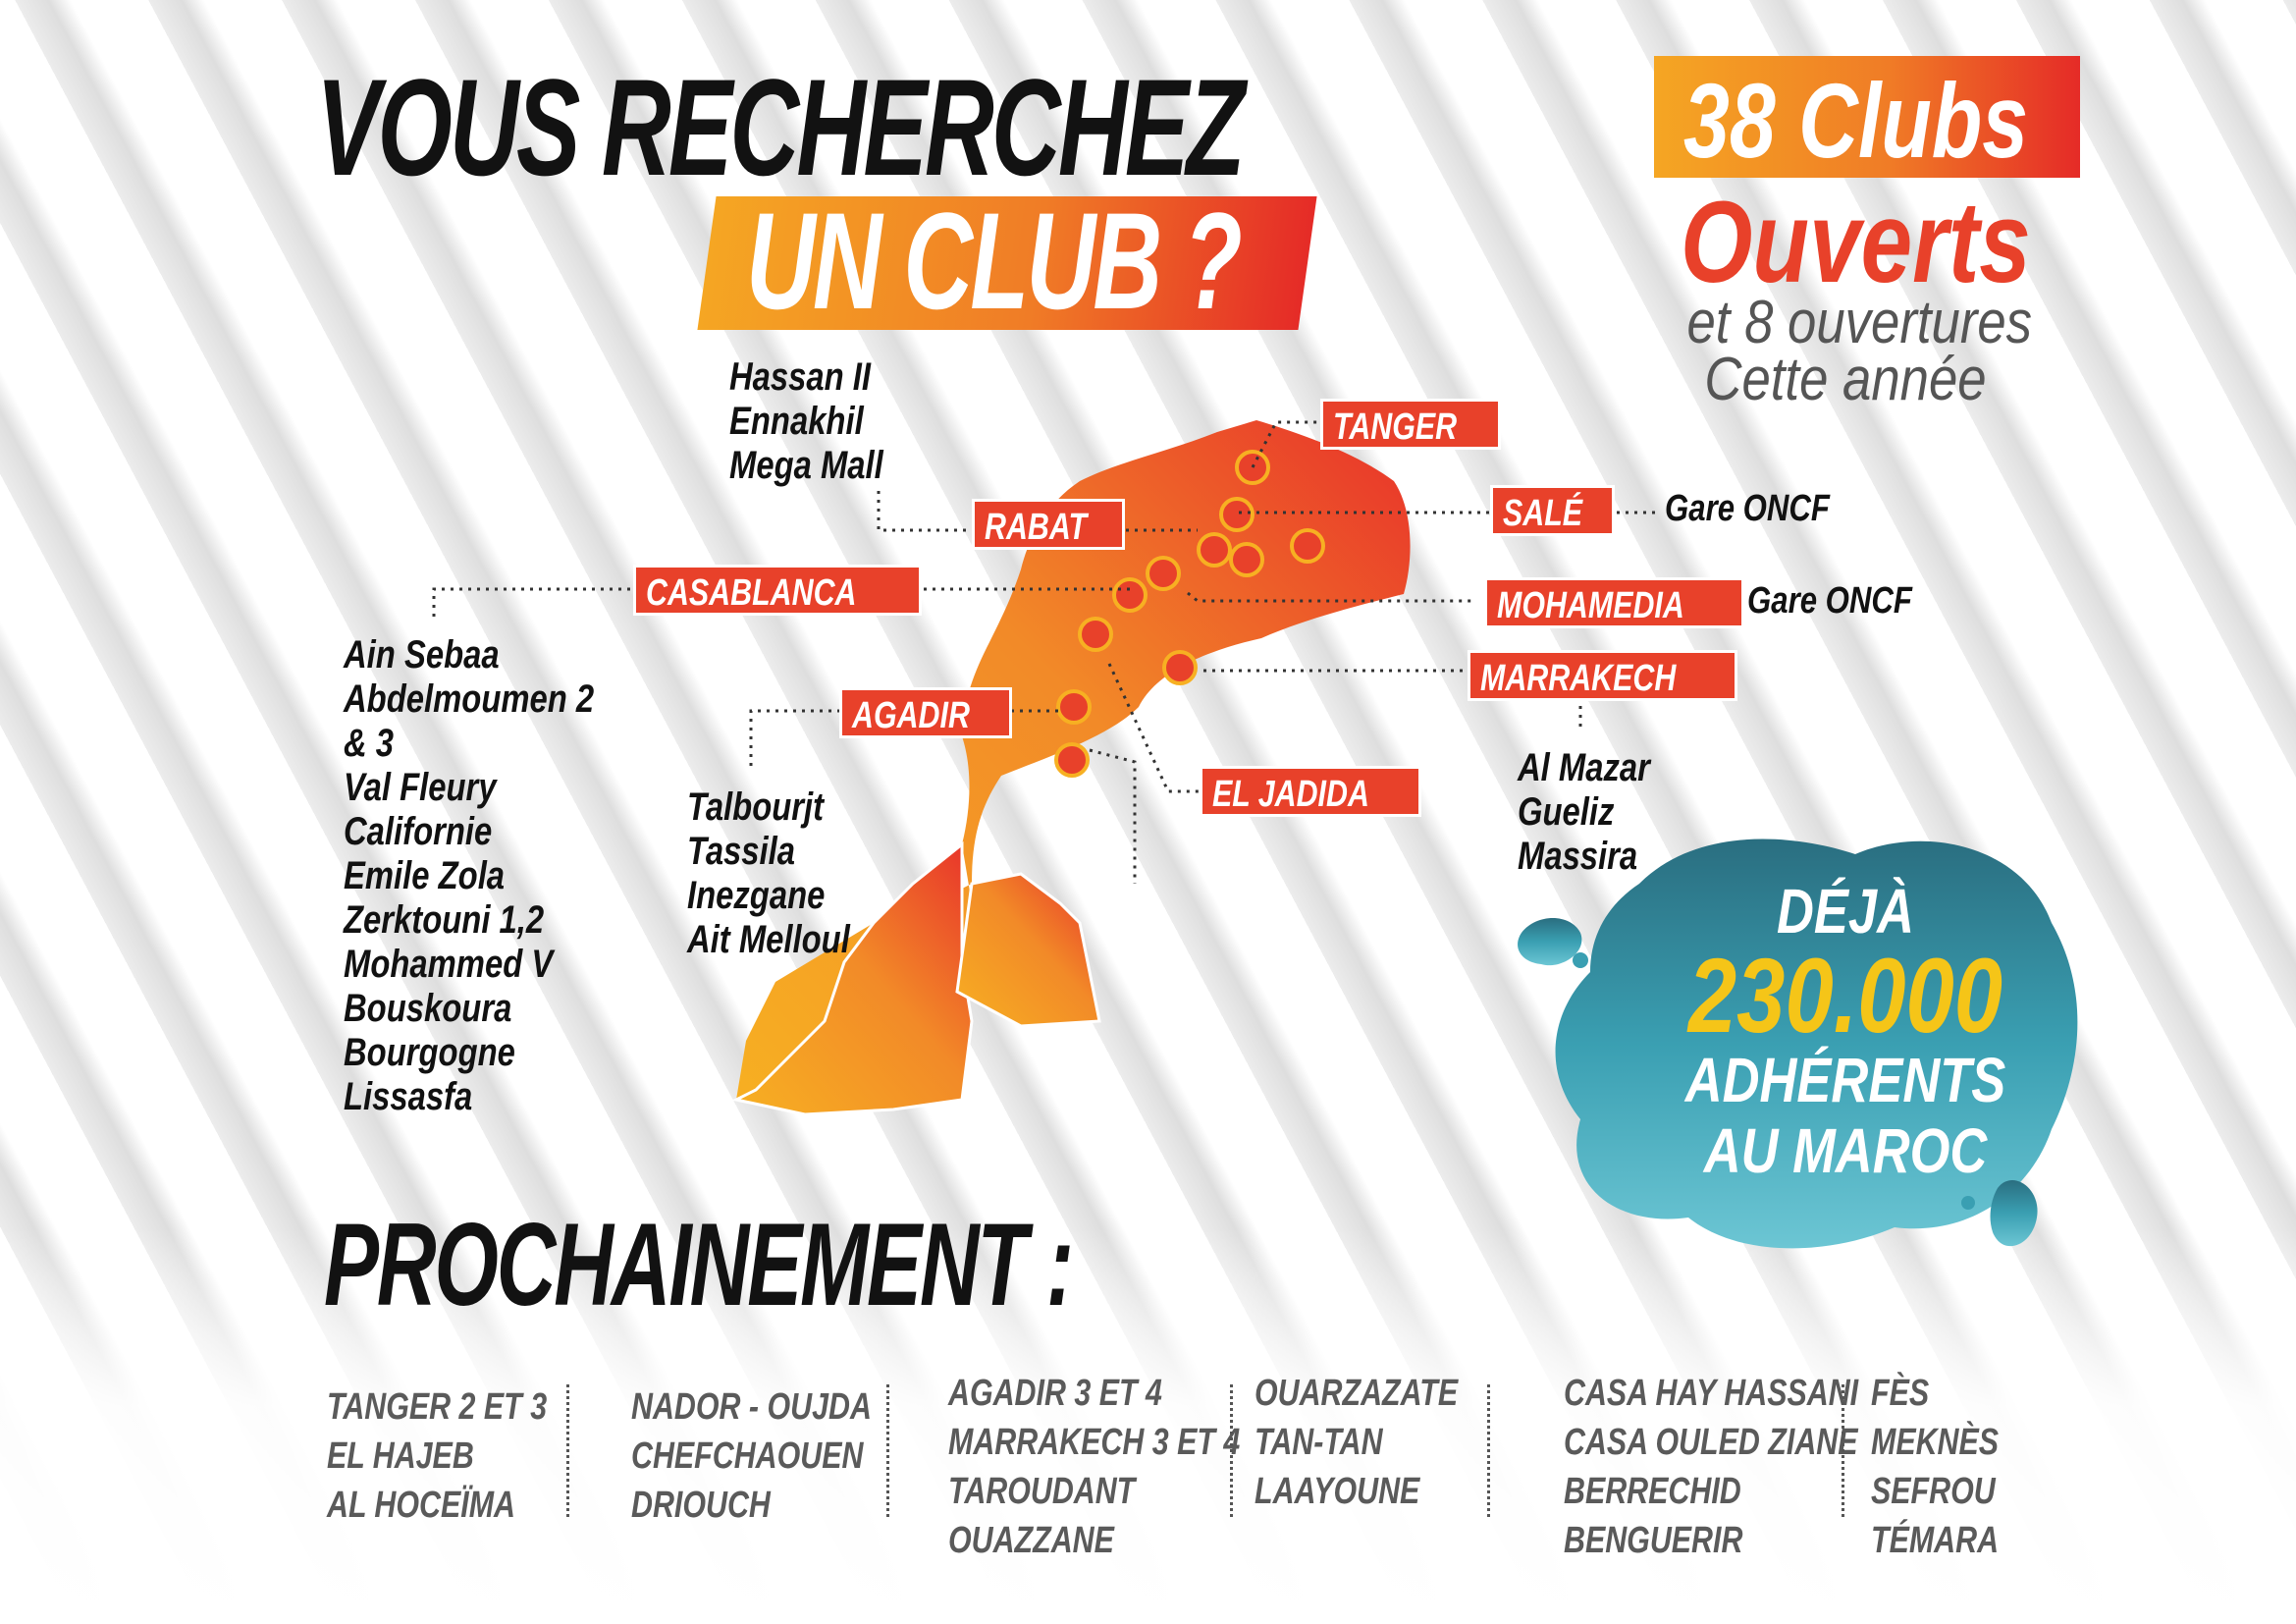  I want to click on club-item: Hassan II, so click(800, 377).